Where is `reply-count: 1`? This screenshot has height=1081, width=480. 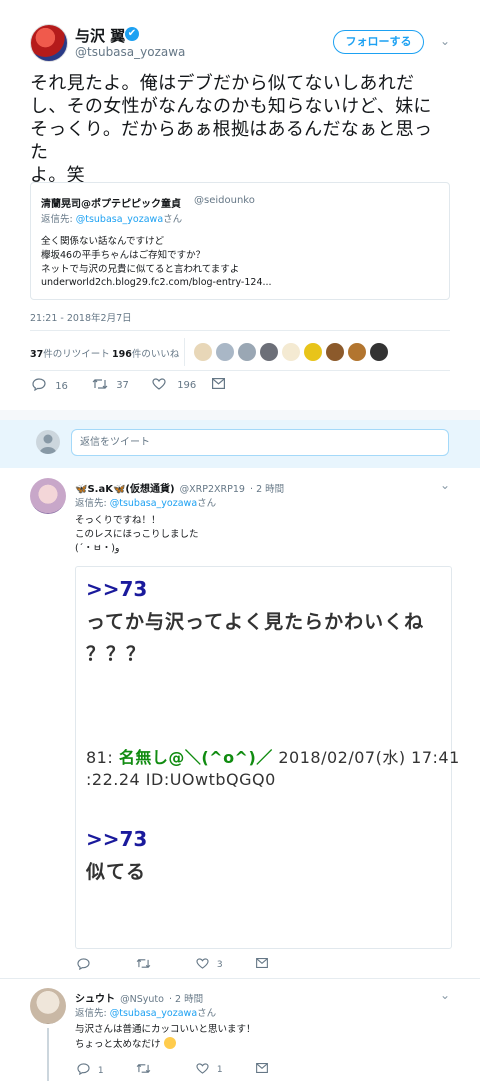 reply-count: 1 is located at coordinates (100, 1071).